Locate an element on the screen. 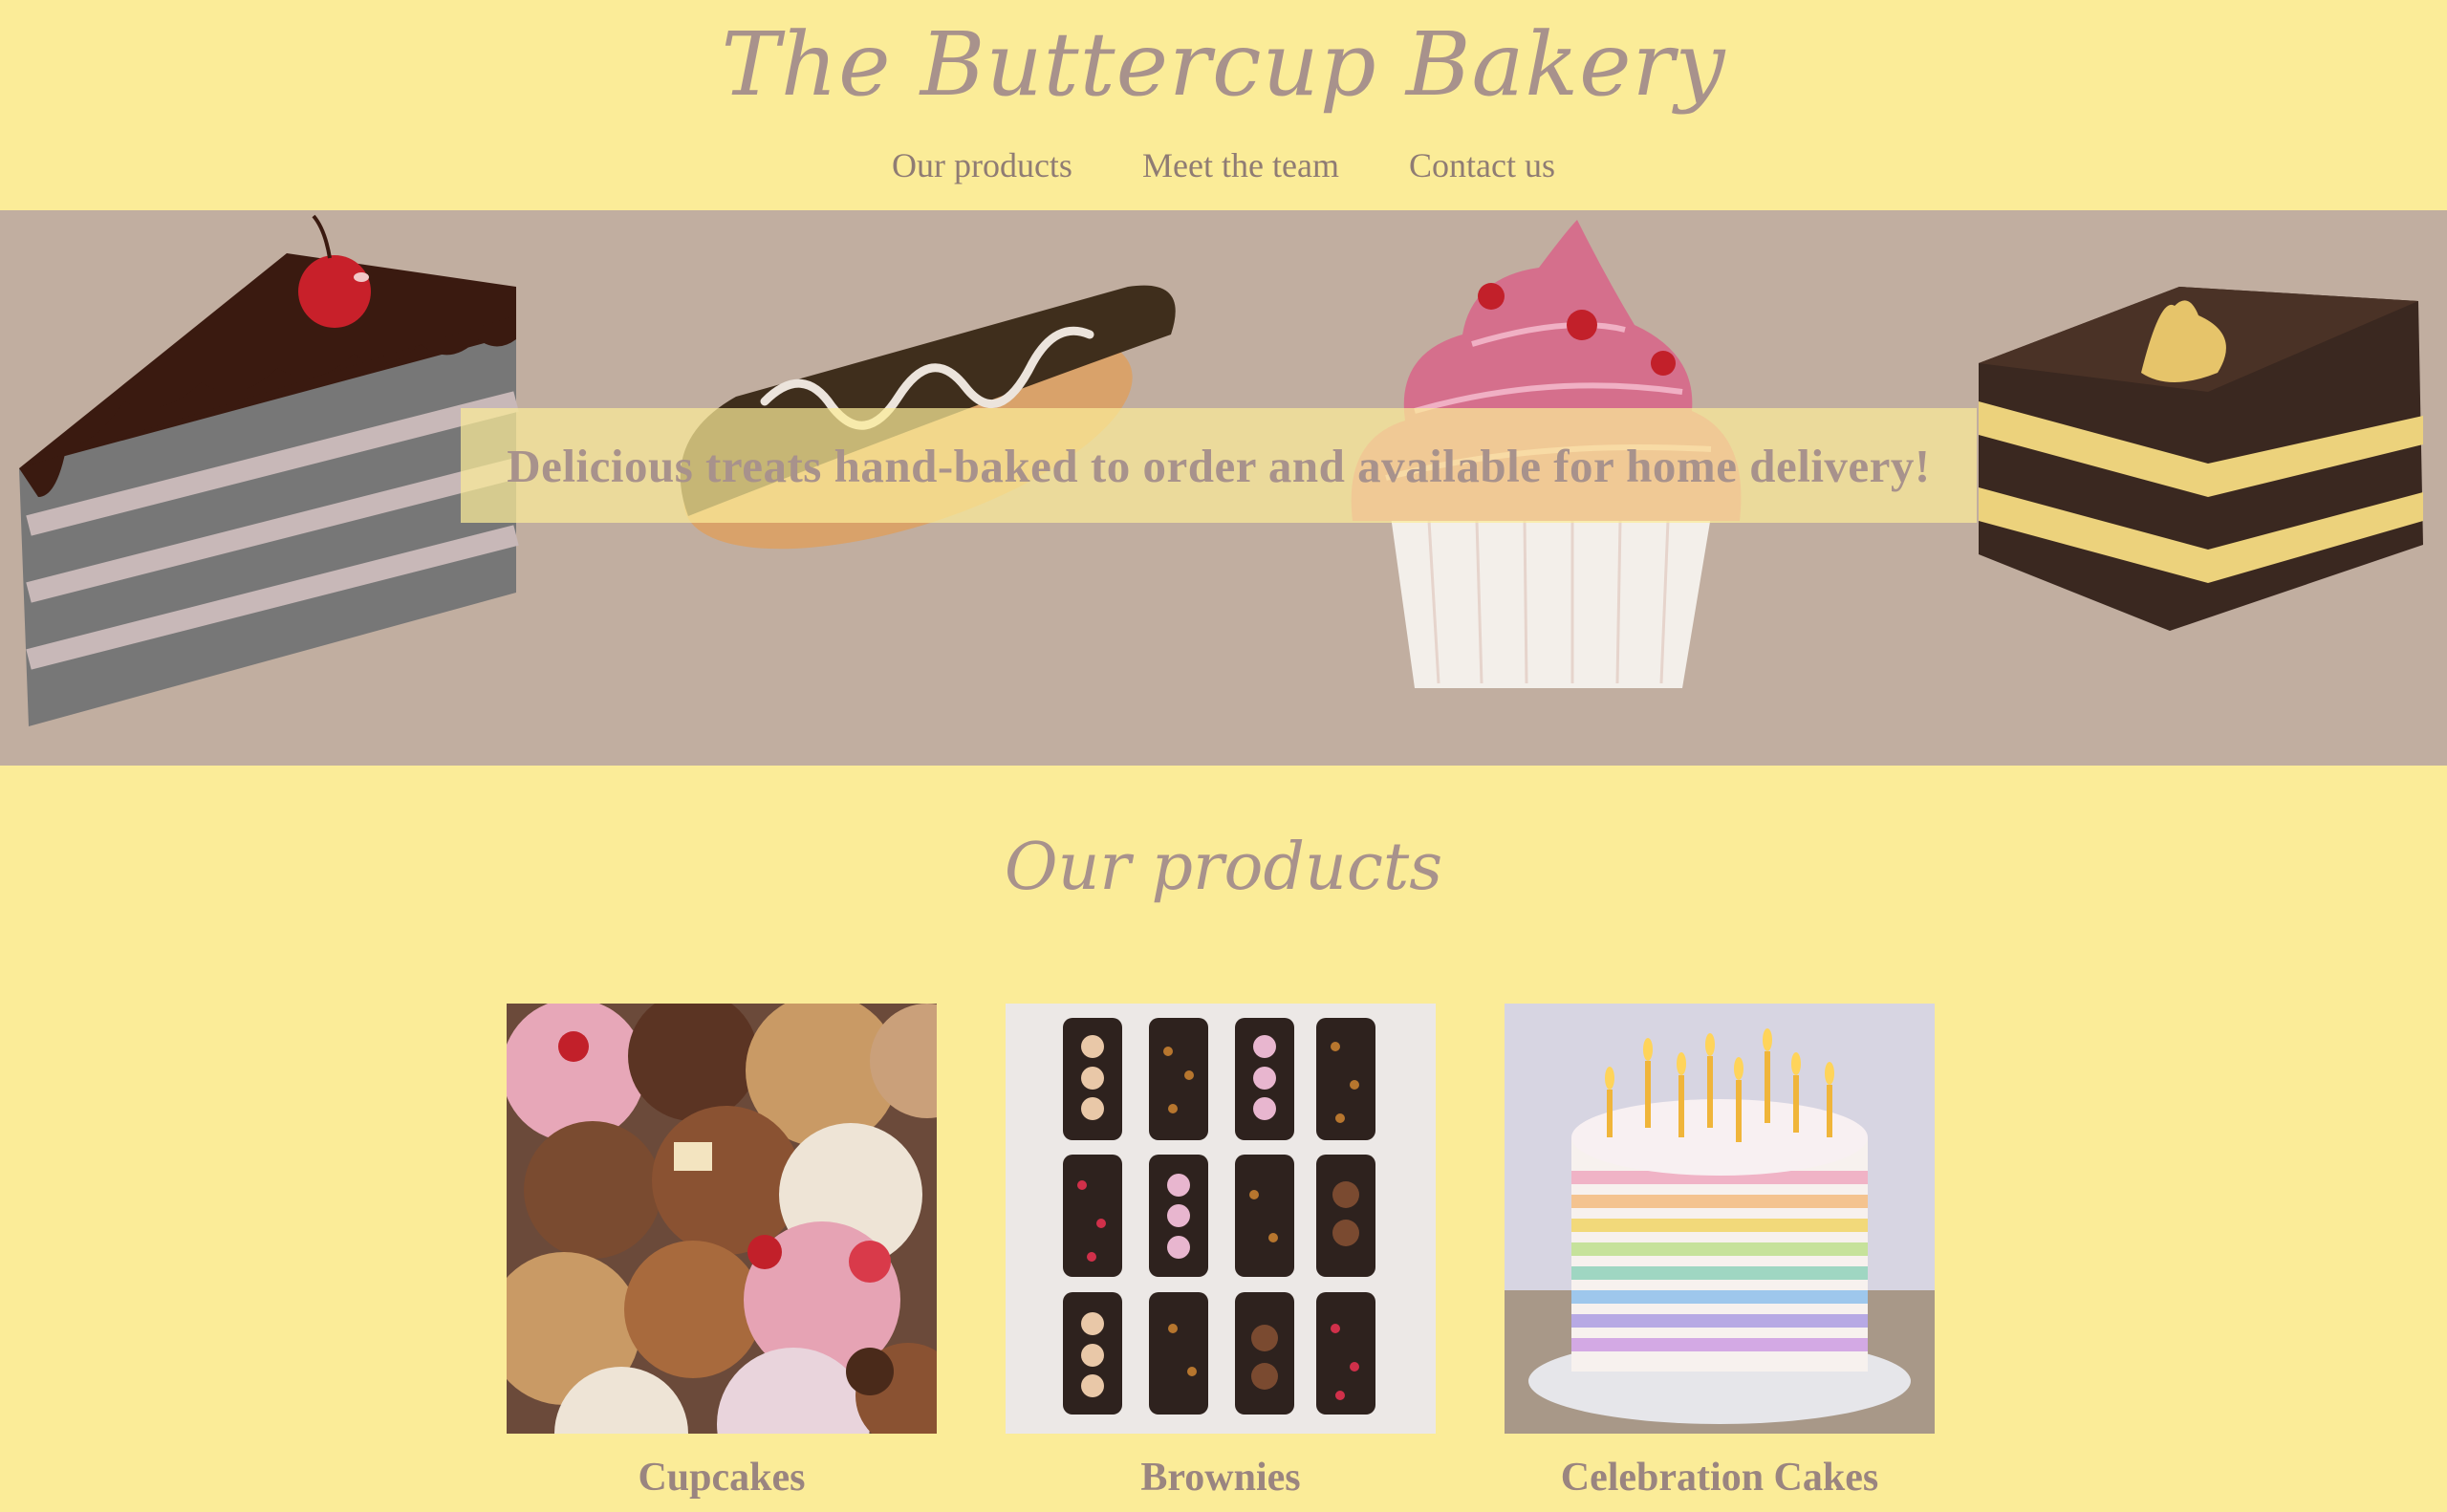 The height and width of the screenshot is (1512, 2447). products-heading: Our products is located at coordinates (1223, 868).